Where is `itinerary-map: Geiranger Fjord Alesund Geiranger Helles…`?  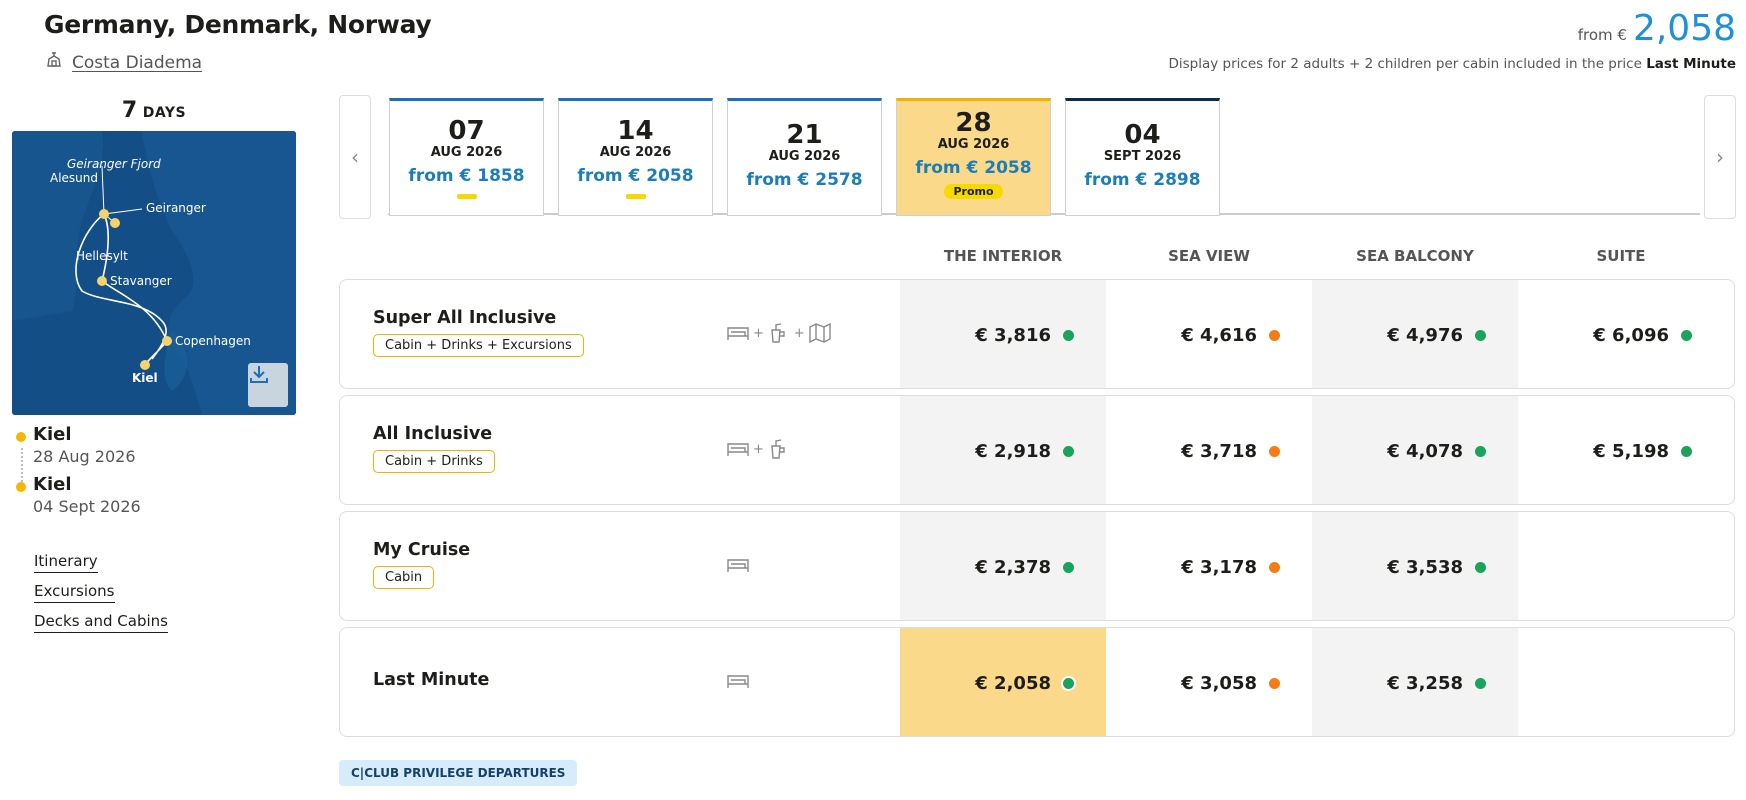
itinerary-map: Geiranger Fjord Alesund Geiranger Helles… is located at coordinates (154, 273).